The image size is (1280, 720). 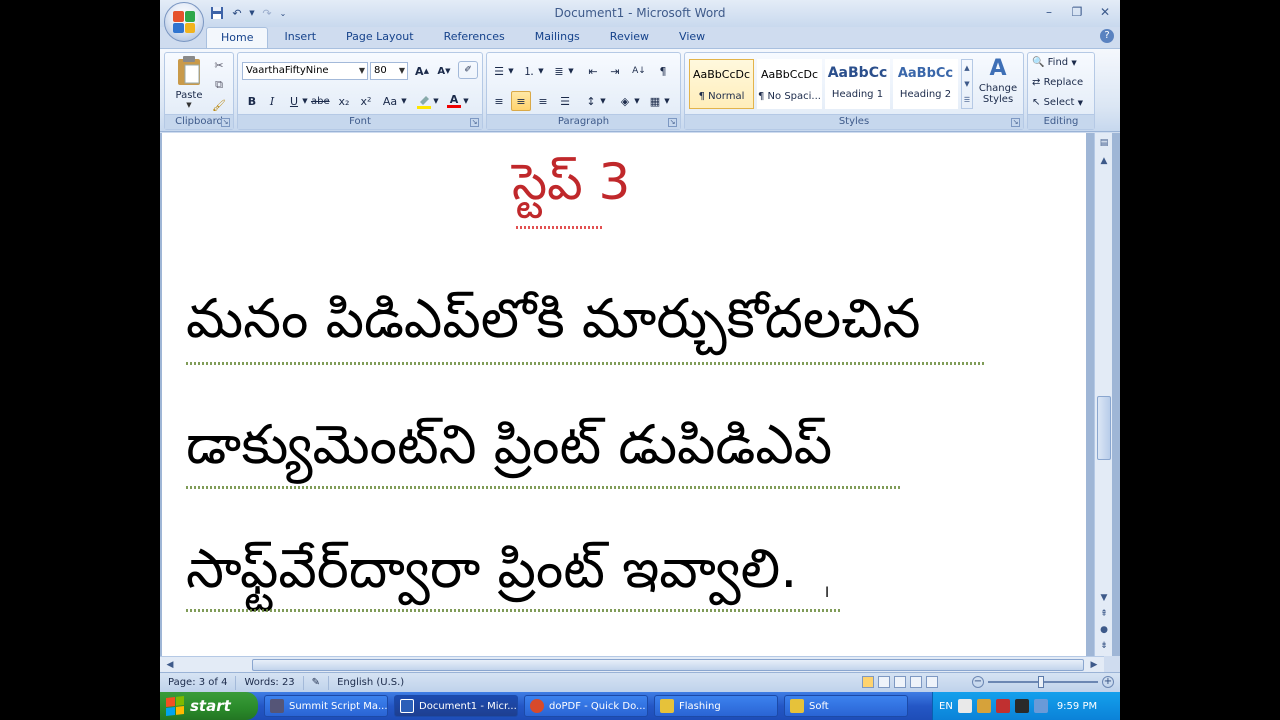 What do you see at coordinates (366, 101) in the screenshot?
I see `superscript-button: x²` at bounding box center [366, 101].